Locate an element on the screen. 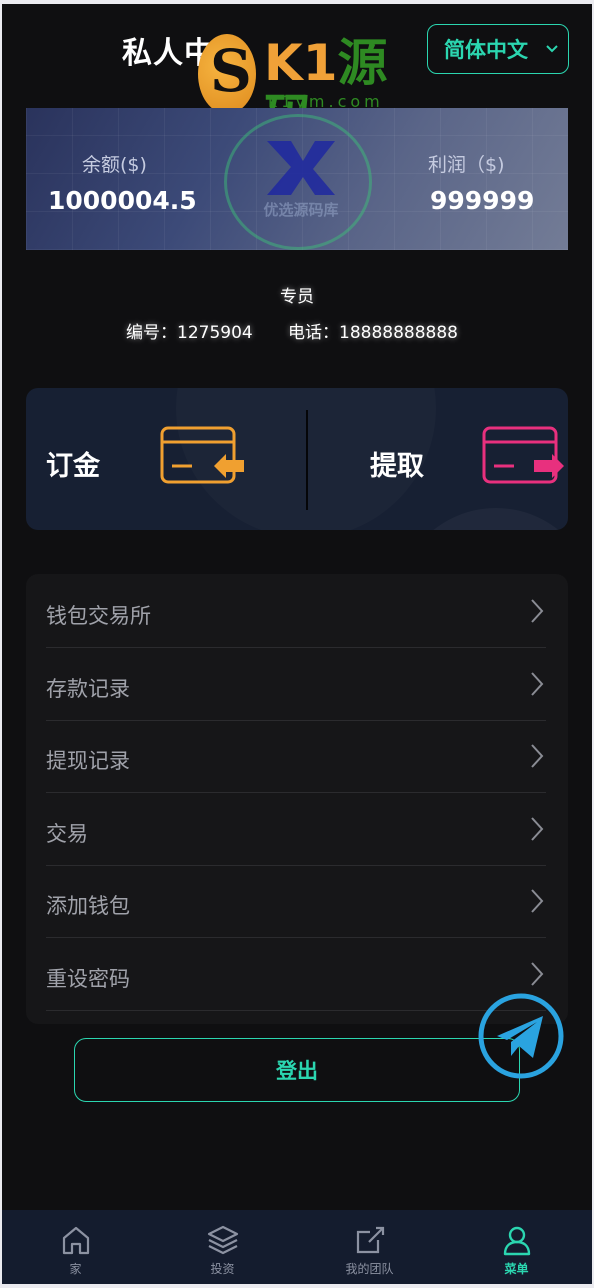 The height and width of the screenshot is (1288, 594). agent-phone-value: 18888888888 is located at coordinates (398, 333).